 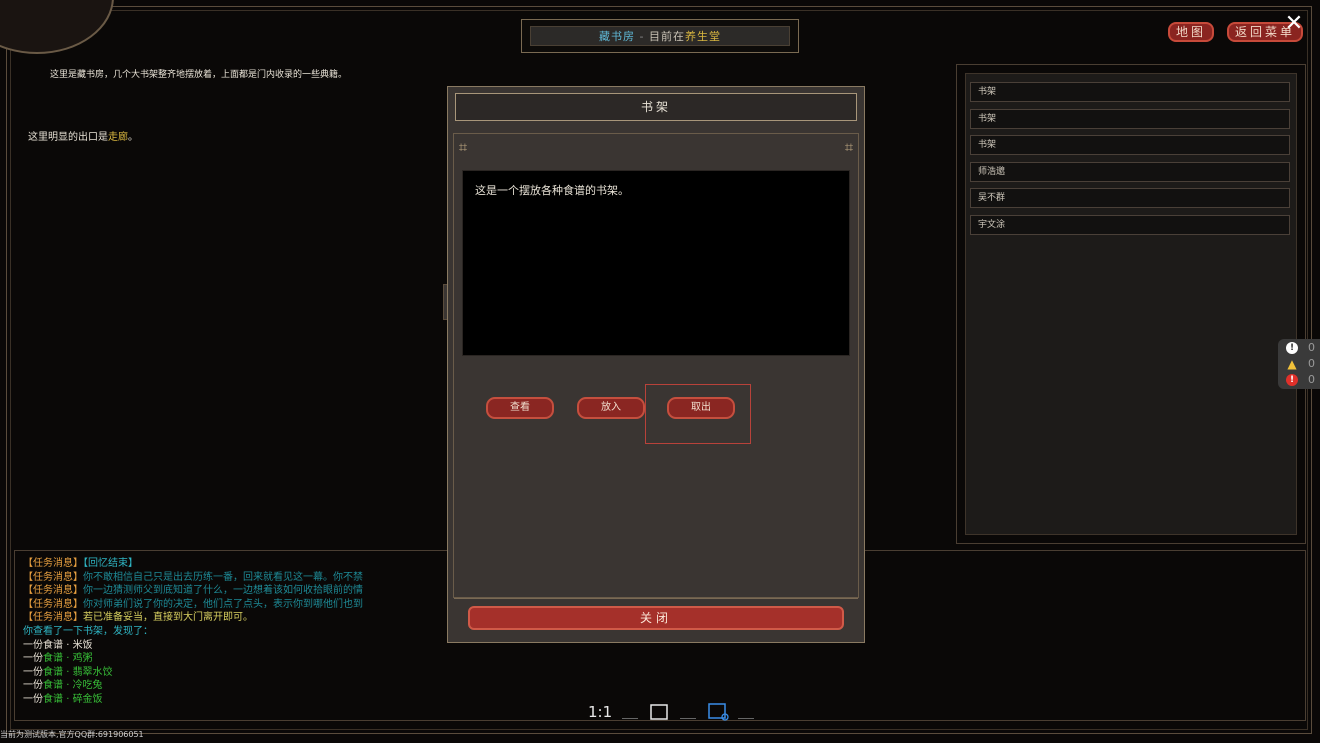 I want to click on exits-prefix: 这里明显的出口是, so click(x=68, y=137).